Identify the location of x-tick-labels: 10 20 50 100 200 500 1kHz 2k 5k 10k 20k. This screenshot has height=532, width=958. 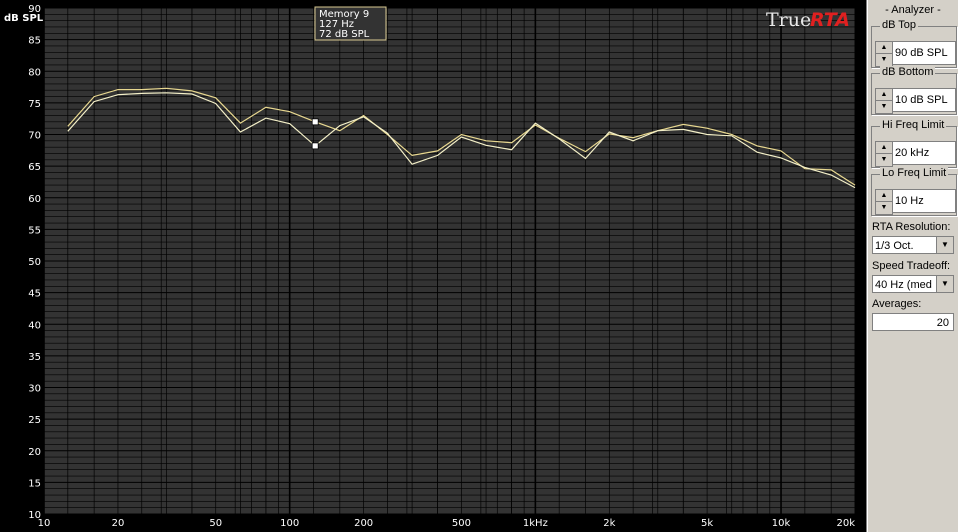
(447, 523).